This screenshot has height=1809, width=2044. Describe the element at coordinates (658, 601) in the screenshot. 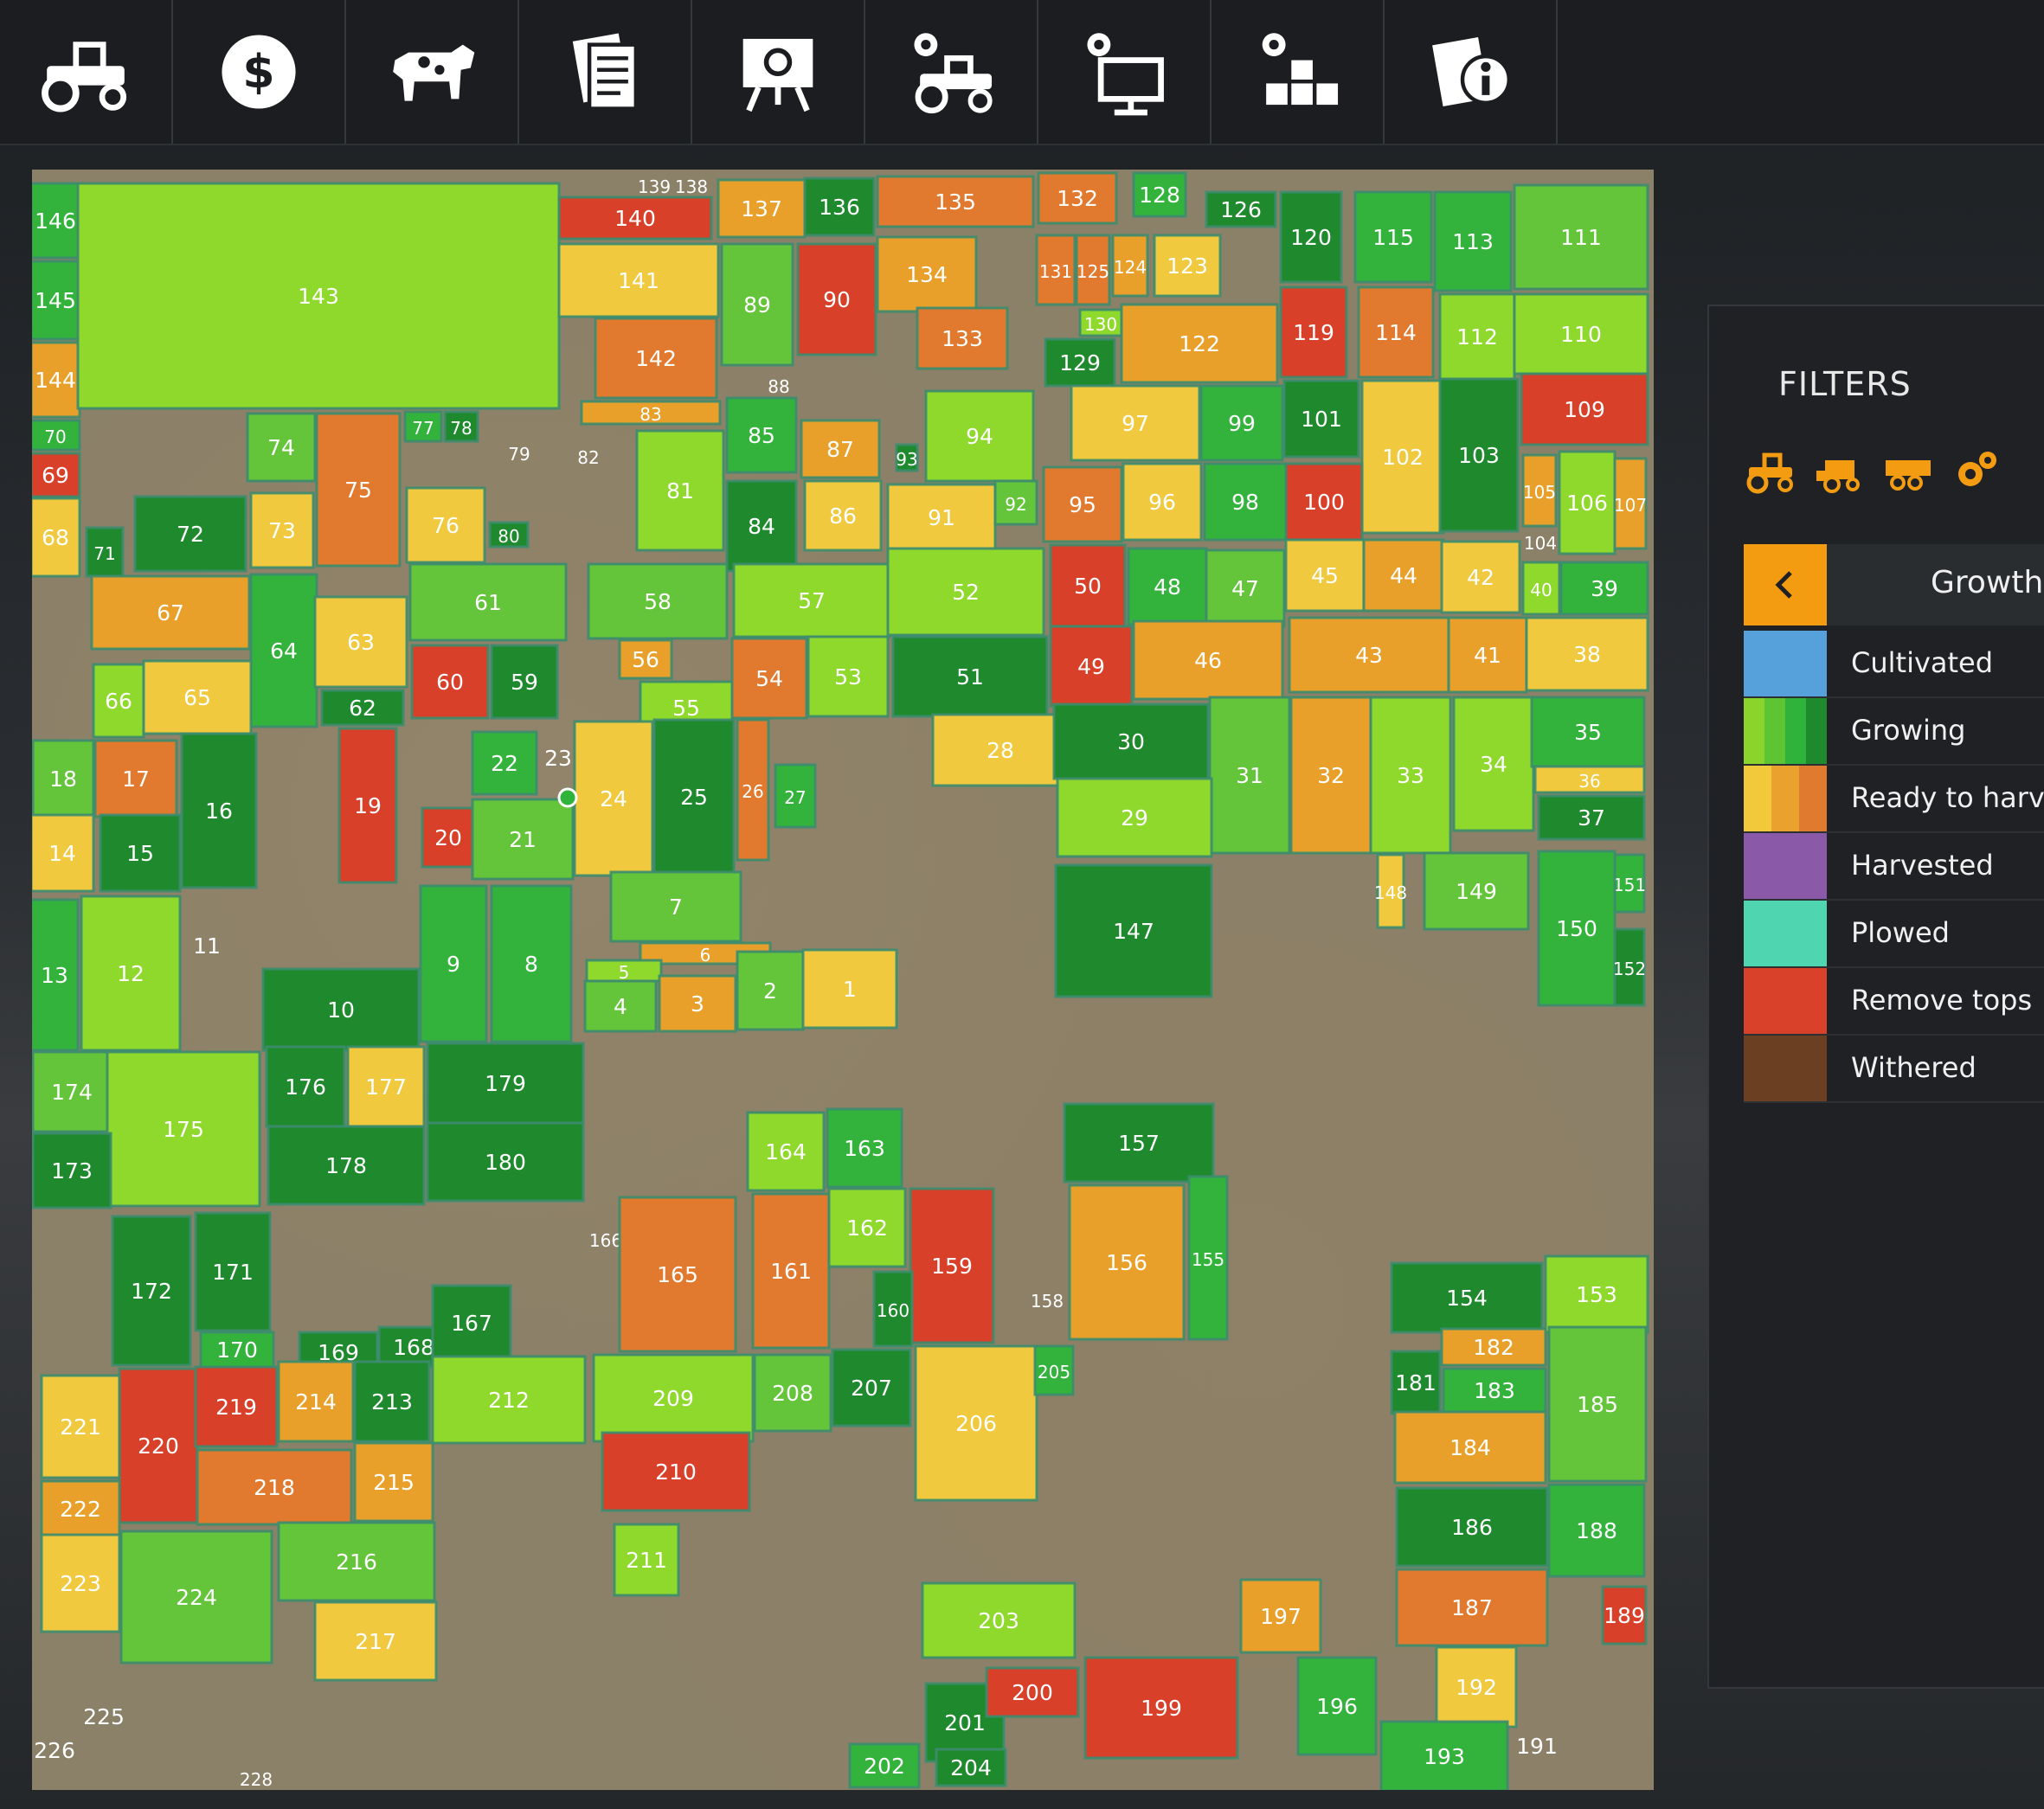

I see `field-58: 58` at that location.